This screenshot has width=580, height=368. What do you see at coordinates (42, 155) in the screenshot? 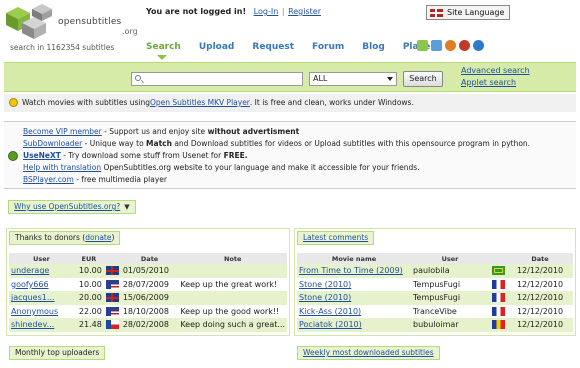
I see `usenext-link: UseNeXT` at bounding box center [42, 155].